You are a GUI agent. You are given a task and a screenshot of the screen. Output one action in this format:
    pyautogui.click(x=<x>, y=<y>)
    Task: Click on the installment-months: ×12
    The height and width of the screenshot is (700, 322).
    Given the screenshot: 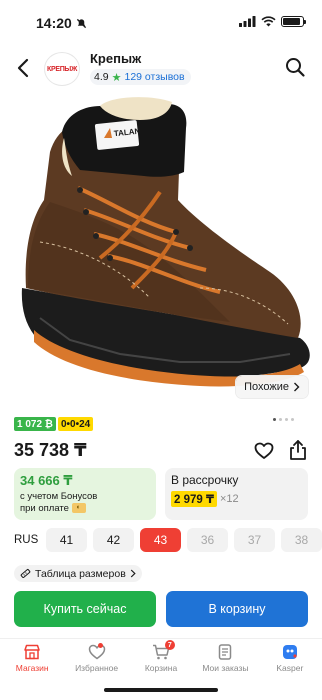 What is the action you would take?
    pyautogui.click(x=229, y=499)
    